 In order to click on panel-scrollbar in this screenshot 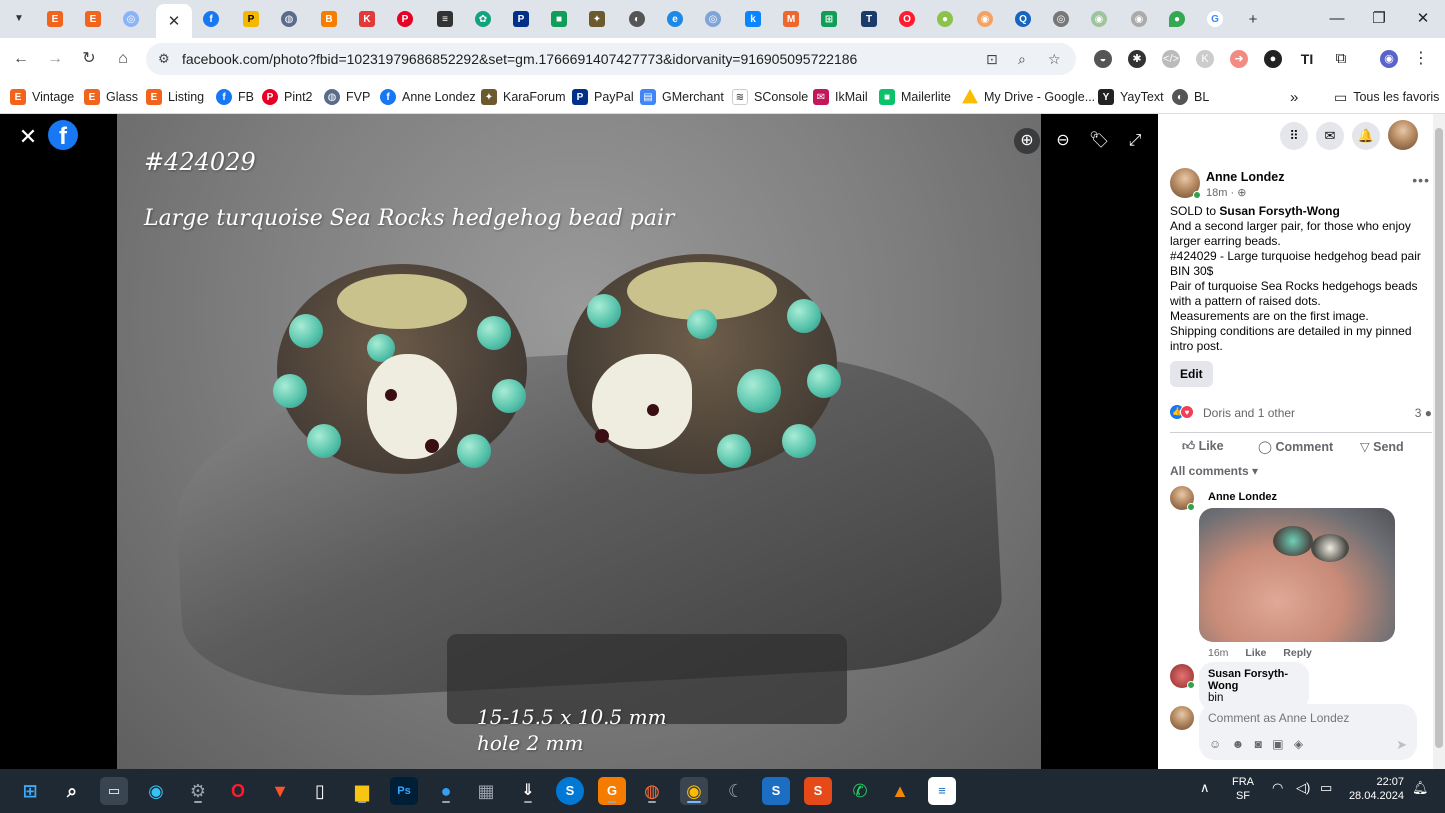, I will do `click(1439, 441)`.